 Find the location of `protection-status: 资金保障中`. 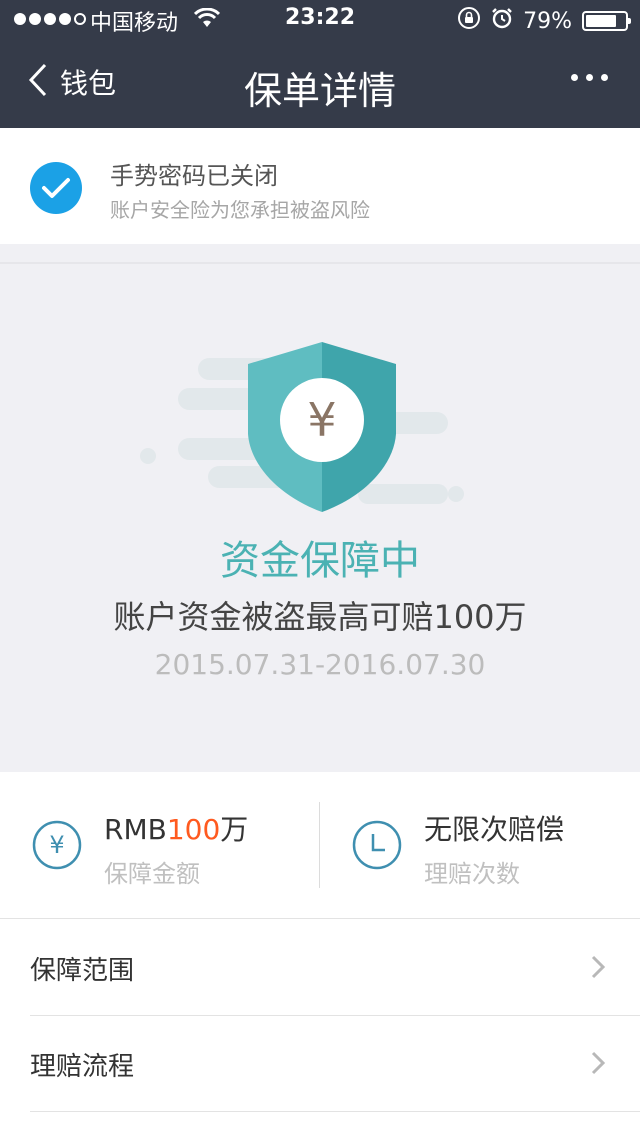

protection-status: 资金保障中 is located at coordinates (320, 561).